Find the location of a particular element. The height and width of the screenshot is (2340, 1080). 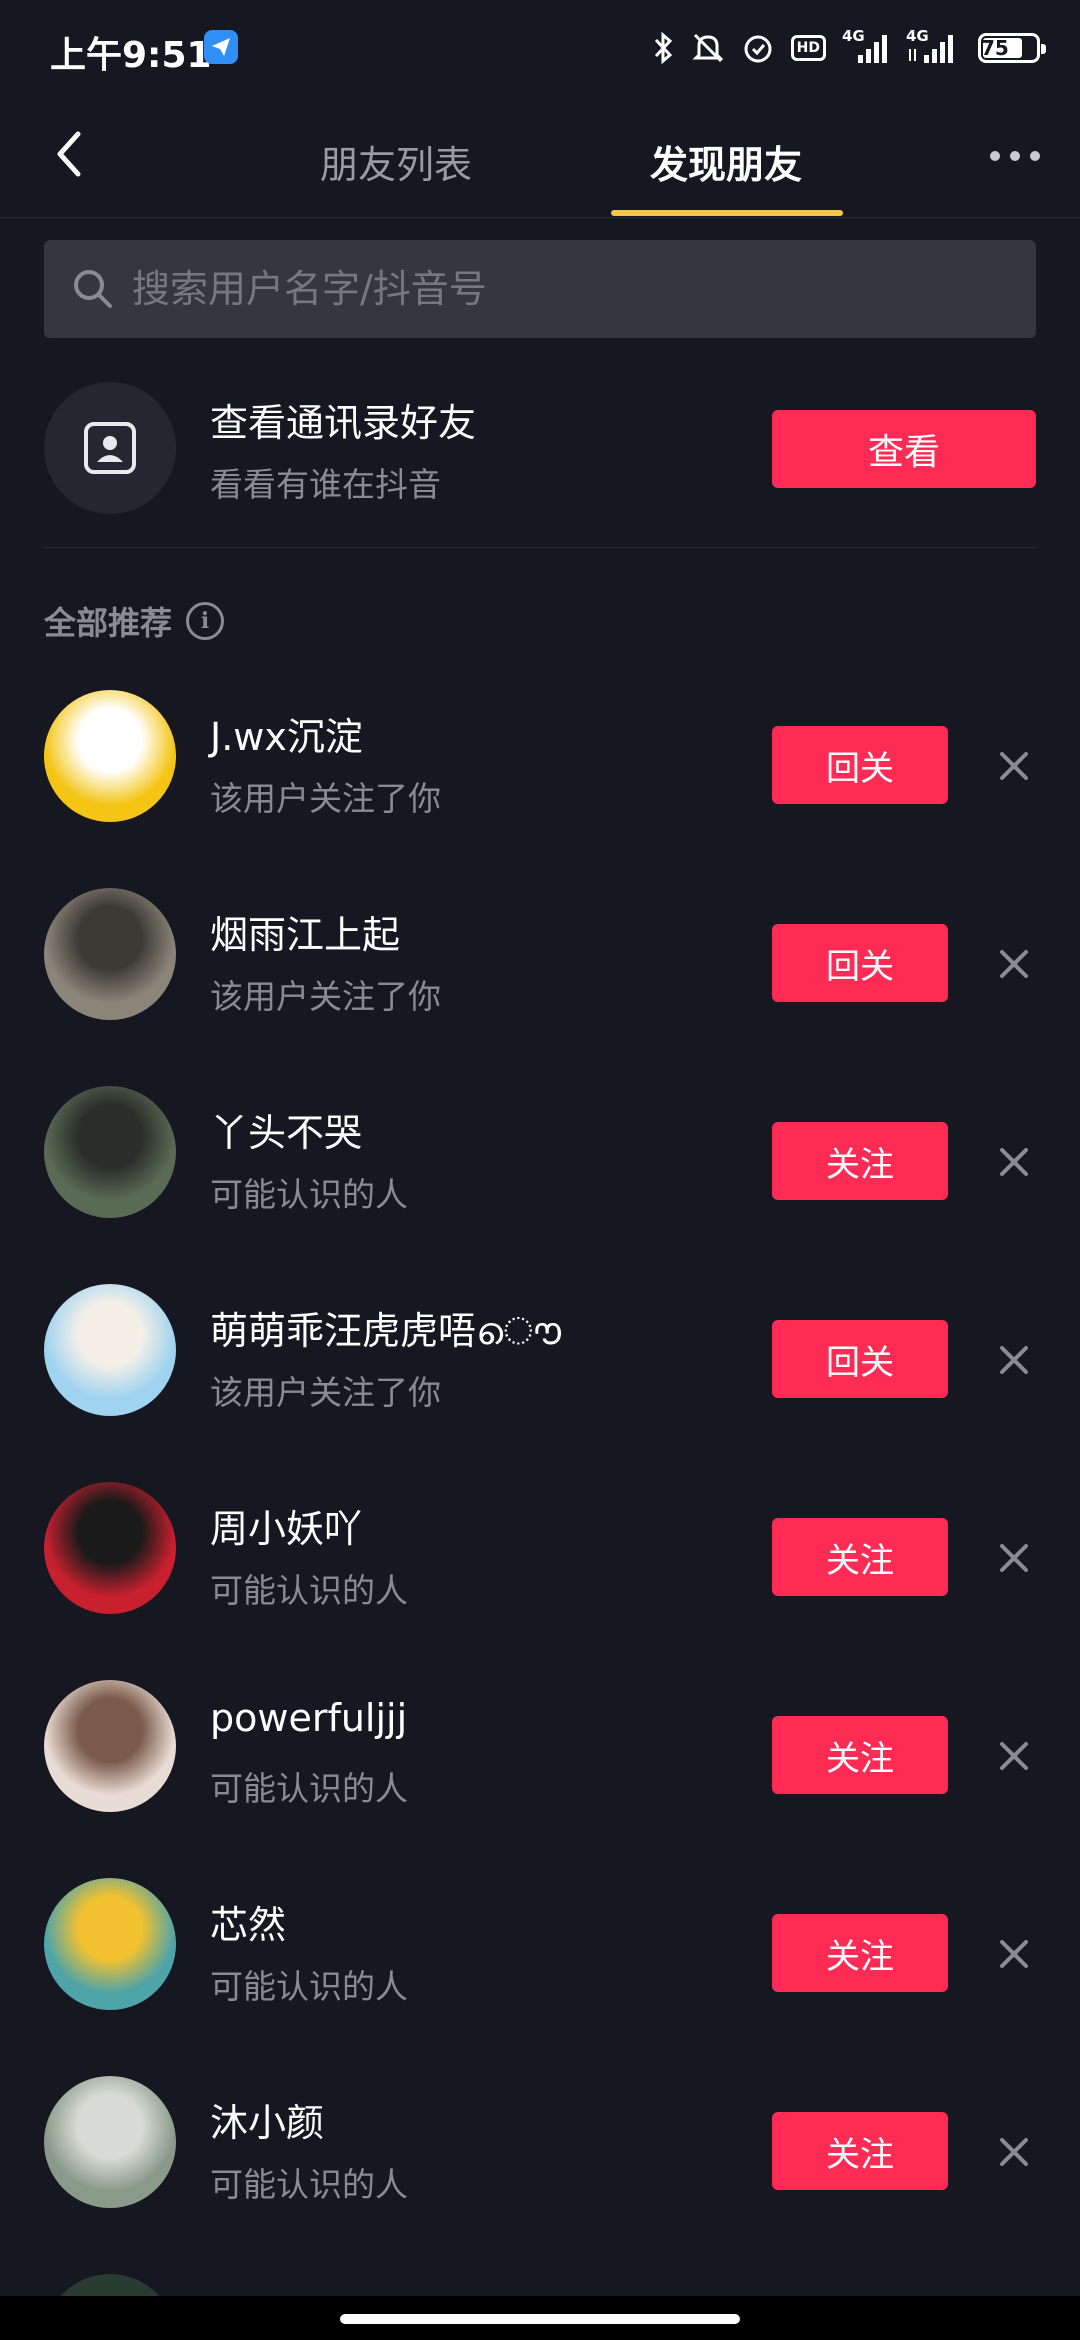

user-row: 芯然可能认识的人 关注 is located at coordinates (540, 1977).